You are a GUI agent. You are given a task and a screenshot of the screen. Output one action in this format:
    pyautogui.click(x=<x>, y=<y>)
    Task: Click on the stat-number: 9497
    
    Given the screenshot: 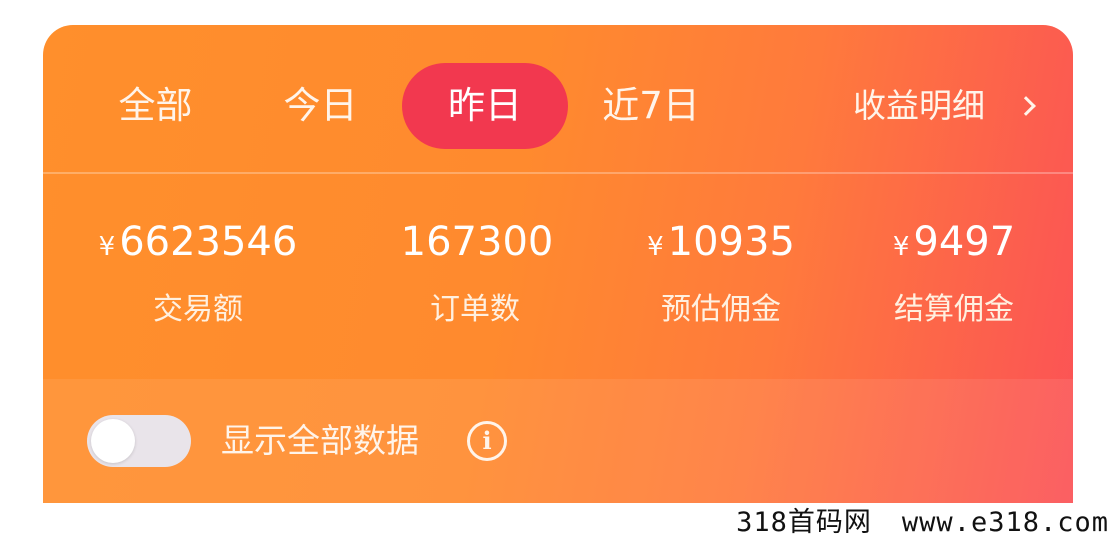 What is the action you would take?
    pyautogui.click(x=964, y=242)
    